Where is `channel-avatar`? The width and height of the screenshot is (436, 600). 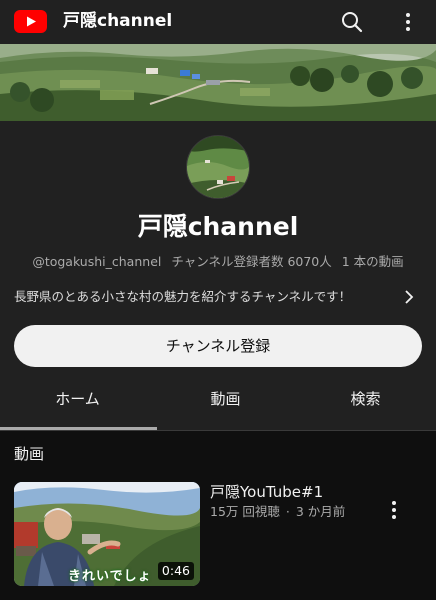 channel-avatar is located at coordinates (218, 167).